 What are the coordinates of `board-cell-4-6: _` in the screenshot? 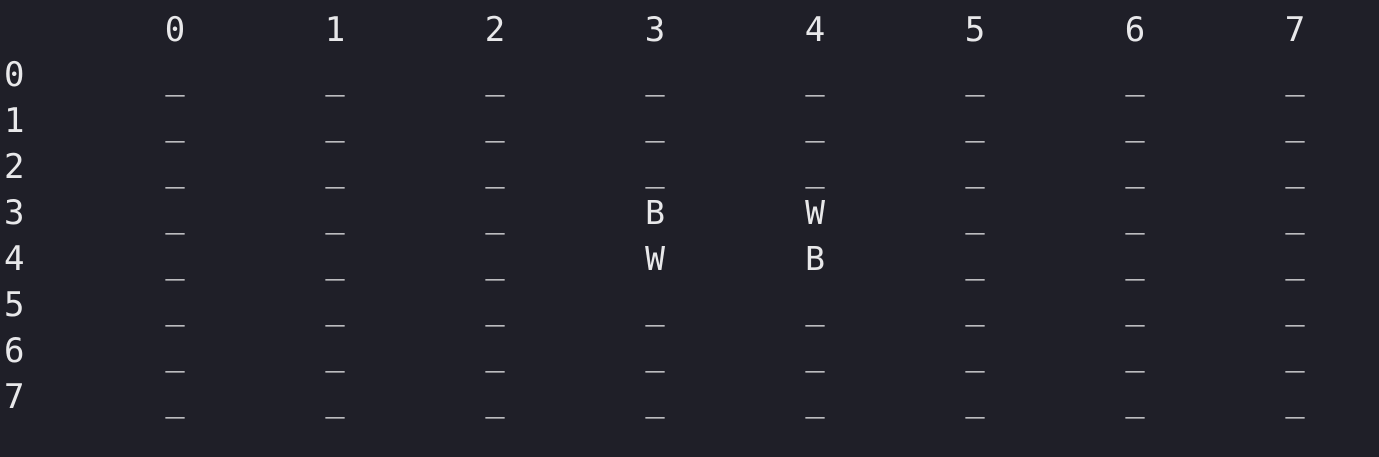 It's located at (1135, 262).